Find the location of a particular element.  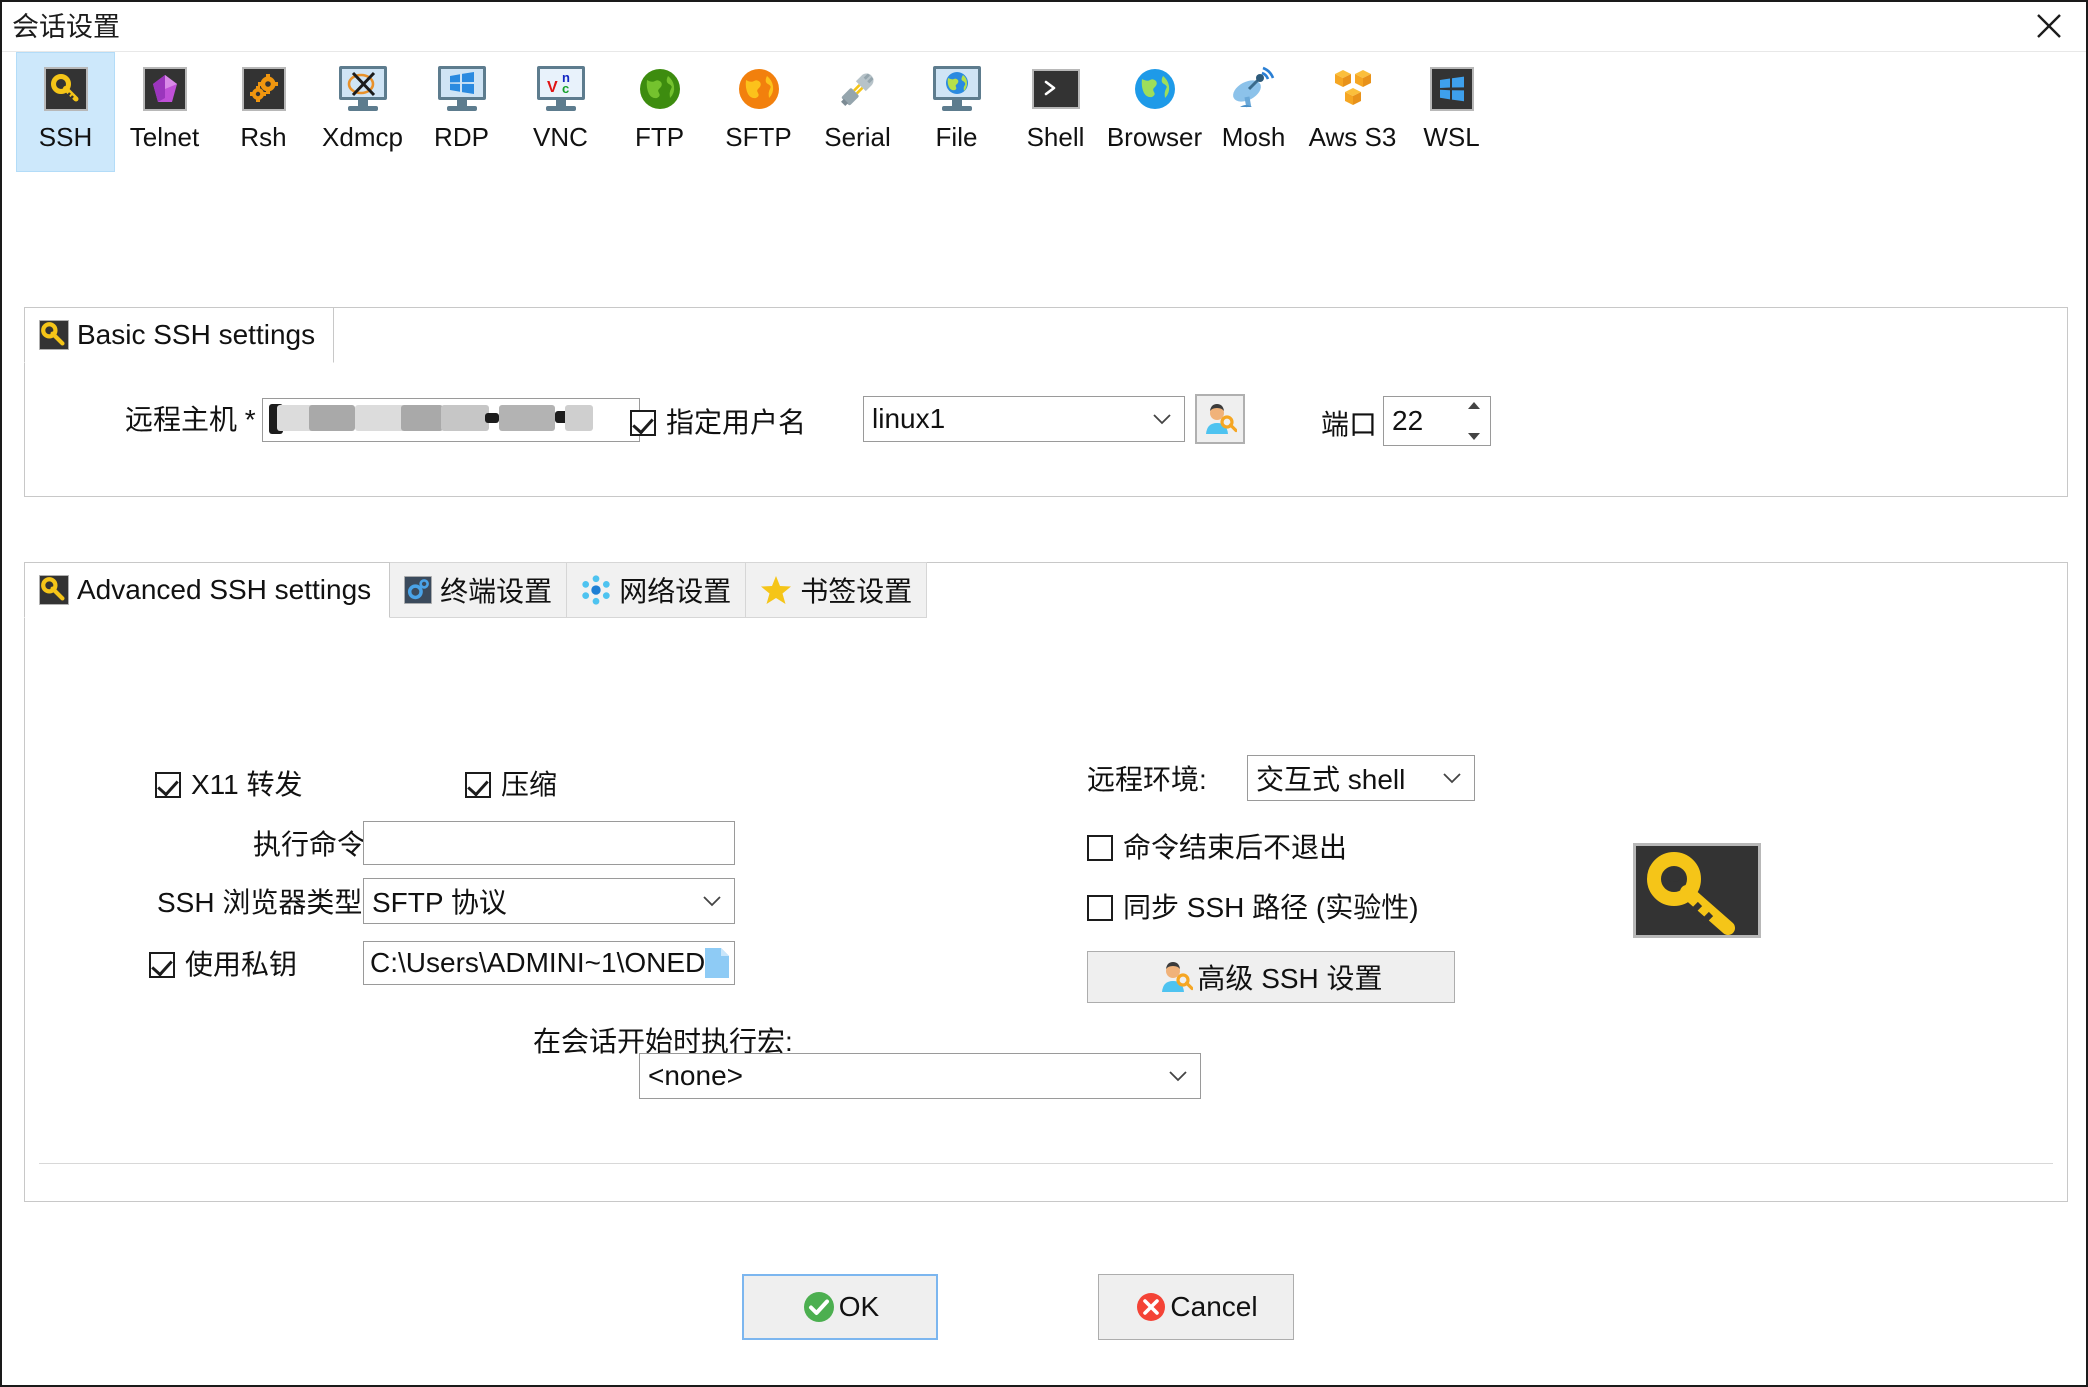

specify-username-label: 指定用户名 is located at coordinates (736, 422).